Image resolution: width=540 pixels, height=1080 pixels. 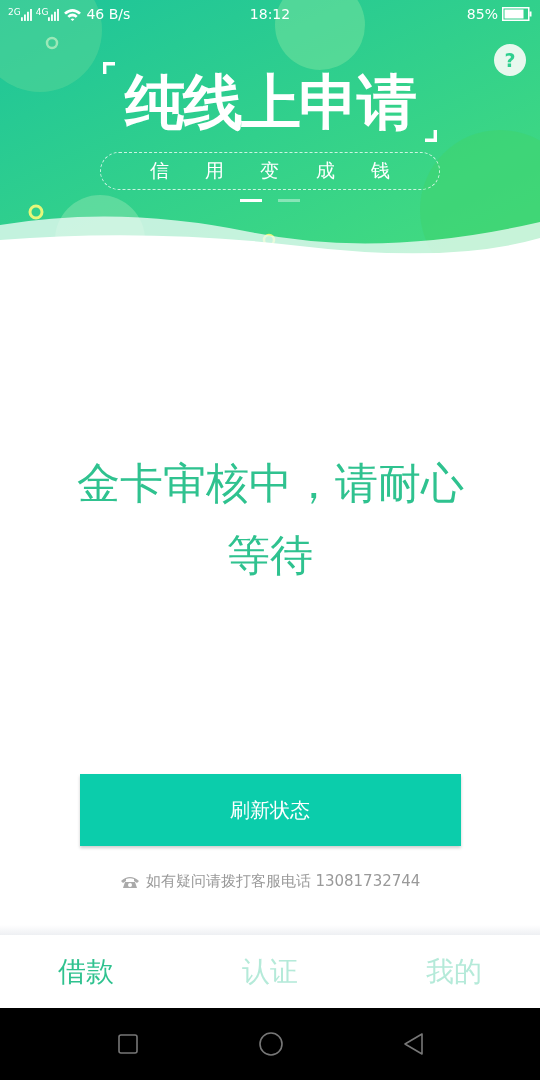 What do you see at coordinates (270, 14) in the screenshot?
I see `clock: 18:12` at bounding box center [270, 14].